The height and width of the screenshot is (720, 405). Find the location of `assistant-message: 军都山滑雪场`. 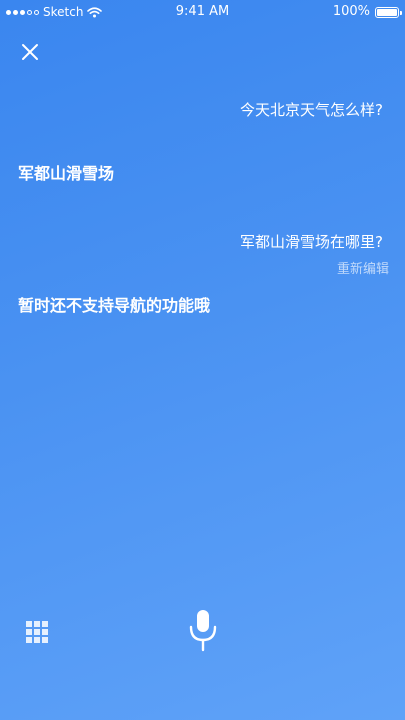

assistant-message: 军都山滑雪场 is located at coordinates (66, 173).